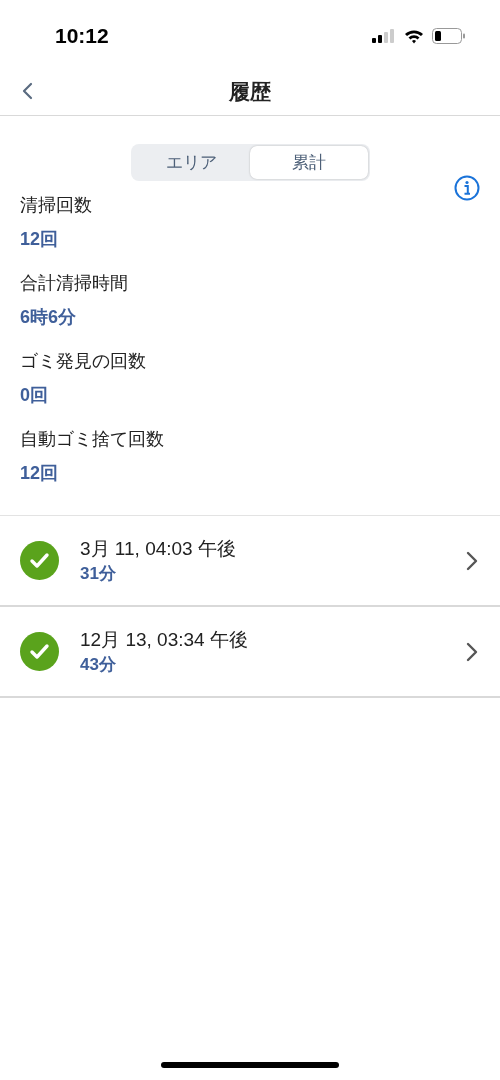  Describe the element at coordinates (82, 36) in the screenshot. I see `status-time: 10:12` at that location.